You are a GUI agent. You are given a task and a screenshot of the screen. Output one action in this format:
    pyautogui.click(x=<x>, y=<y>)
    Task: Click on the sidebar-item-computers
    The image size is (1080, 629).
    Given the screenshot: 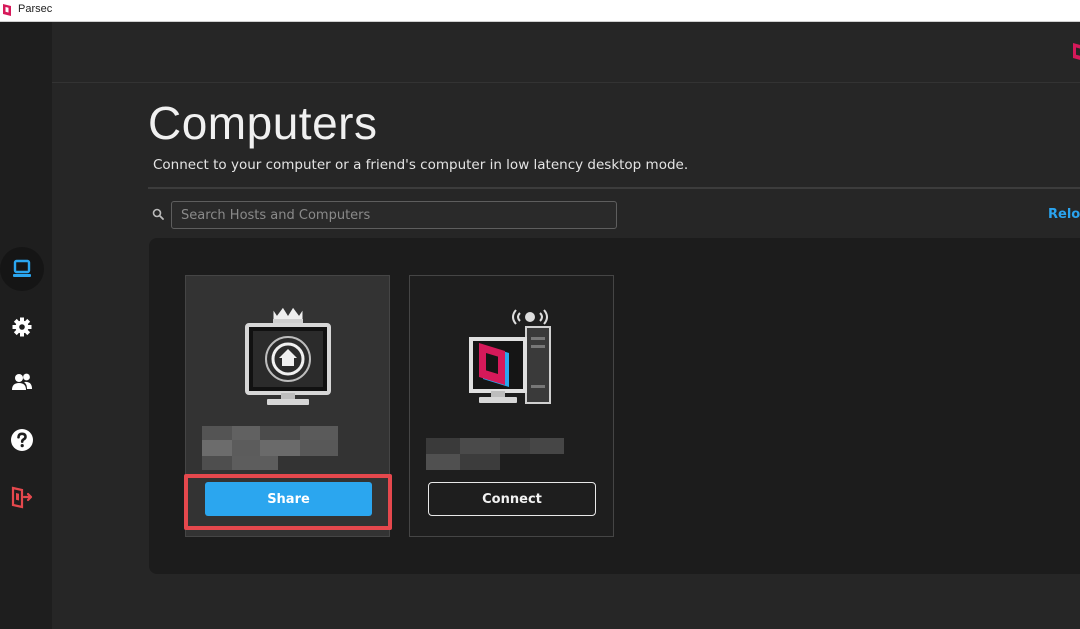 What is the action you would take?
    pyautogui.click(x=22, y=269)
    